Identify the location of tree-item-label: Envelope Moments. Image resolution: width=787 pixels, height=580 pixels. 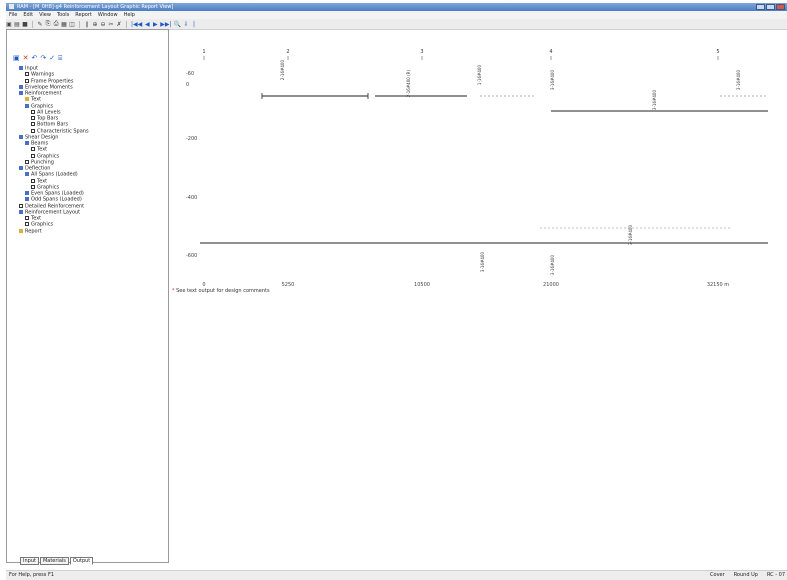
(49, 87).